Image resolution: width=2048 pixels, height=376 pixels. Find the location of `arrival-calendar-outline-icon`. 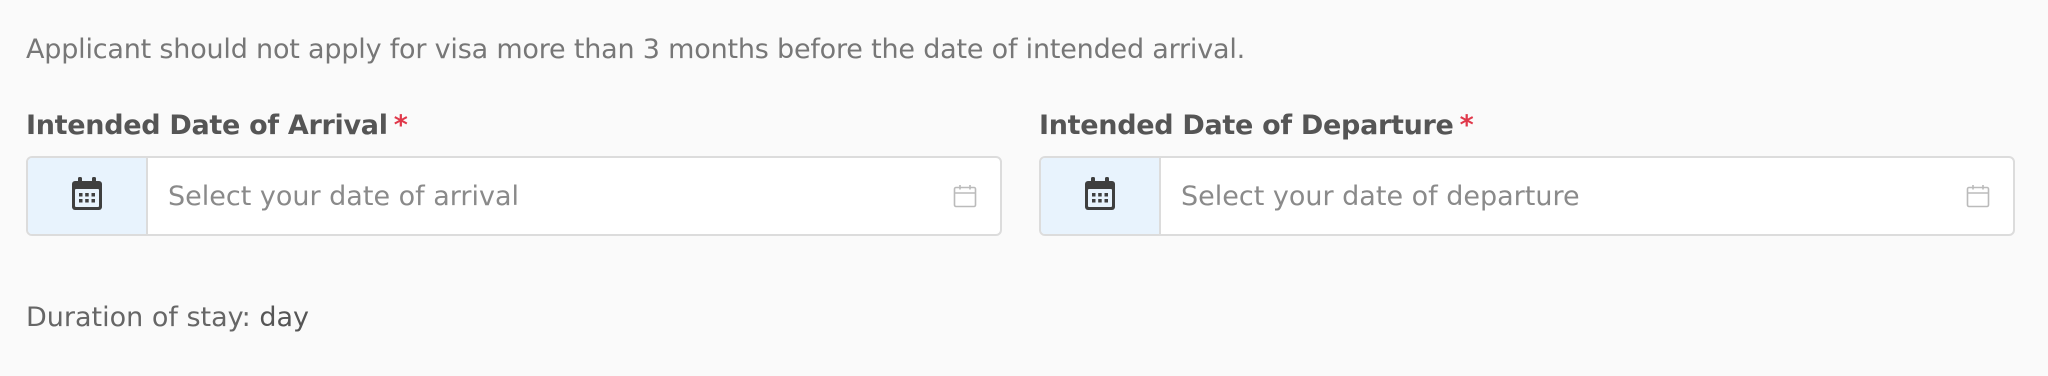

arrival-calendar-outline-icon is located at coordinates (965, 196).